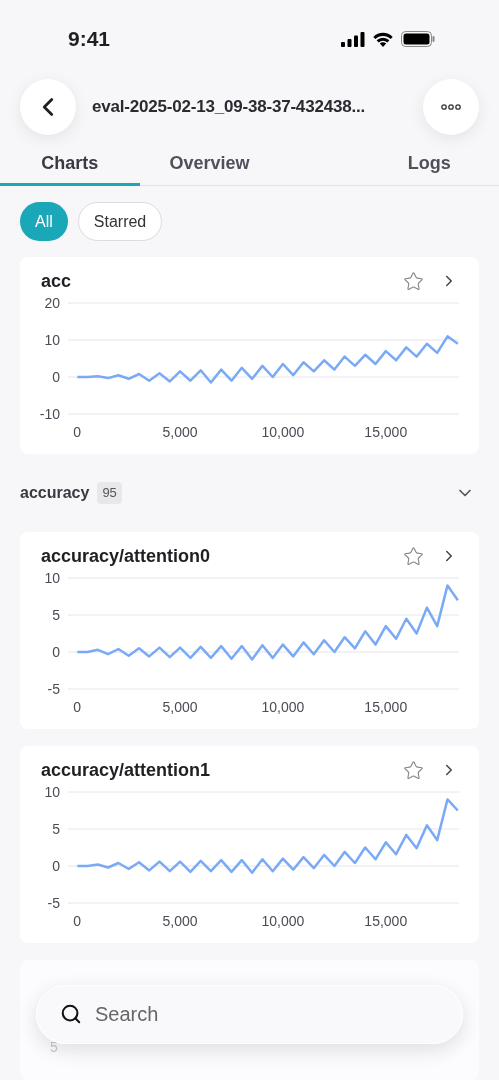 The width and height of the screenshot is (499, 1080). What do you see at coordinates (52, 303) in the screenshot?
I see `y-tick-label: 20` at bounding box center [52, 303].